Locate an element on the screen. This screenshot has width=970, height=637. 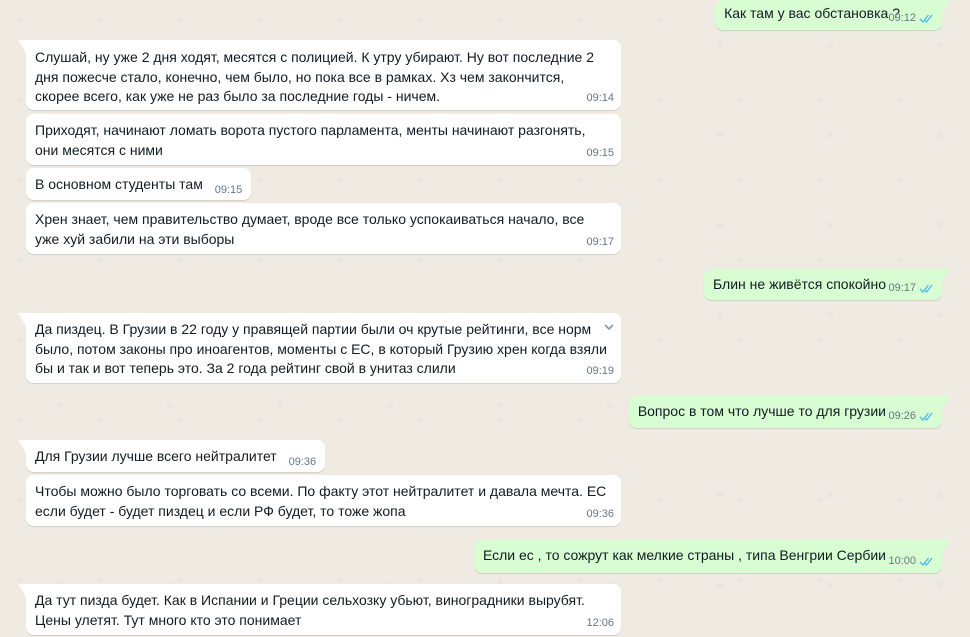
message-meta: 12:06 is located at coordinates (600, 623).